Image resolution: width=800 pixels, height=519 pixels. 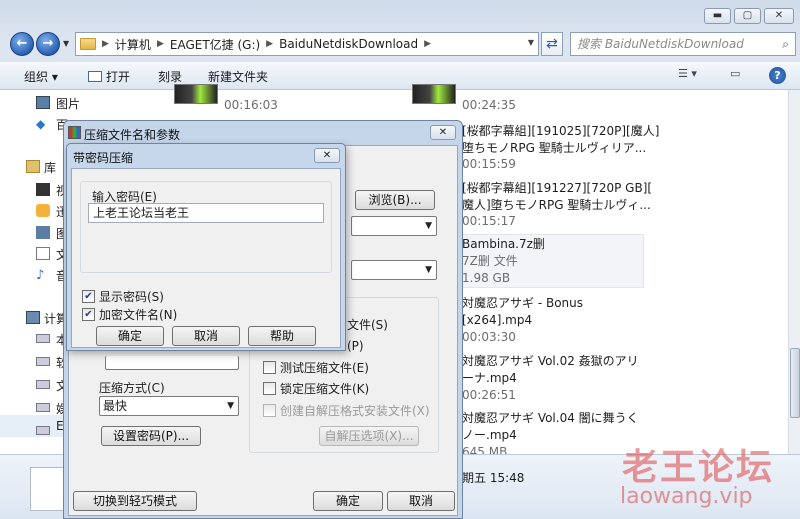 What do you see at coordinates (687, 76) in the screenshot?
I see `view-options-icon: ☰ ▾` at bounding box center [687, 76].